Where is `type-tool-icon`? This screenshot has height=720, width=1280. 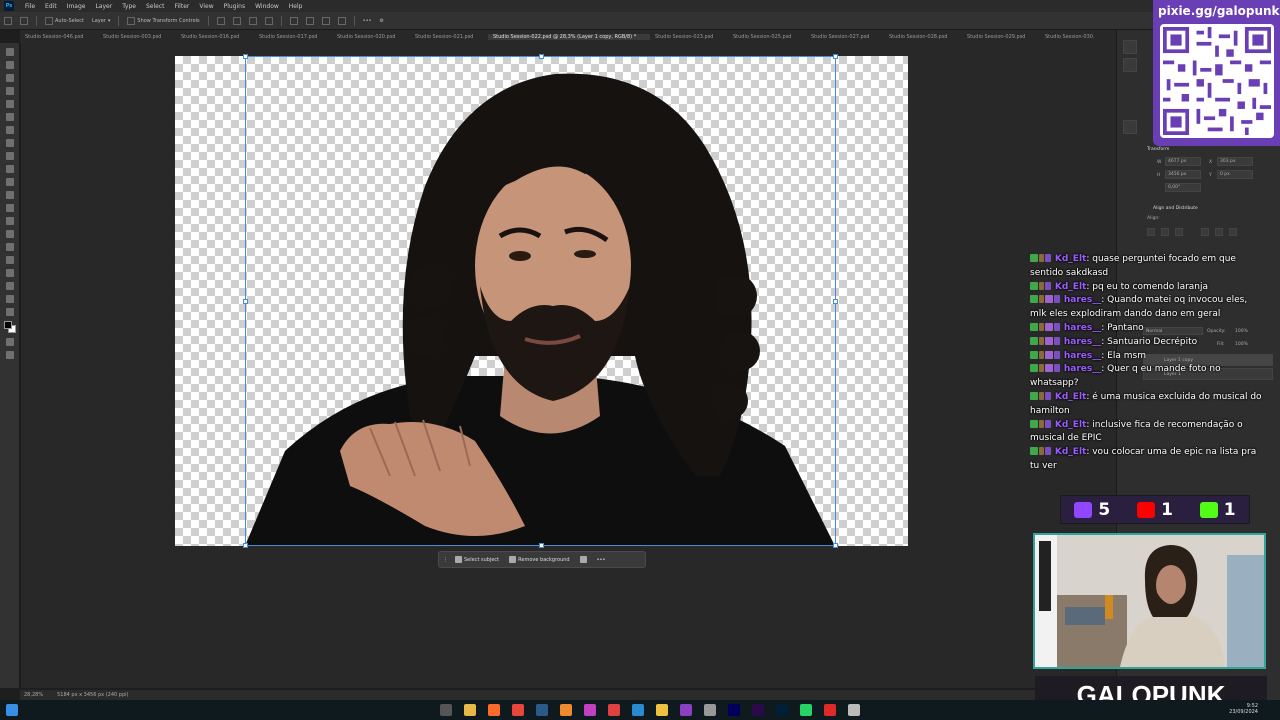
type-tool-icon is located at coordinates (10, 260).